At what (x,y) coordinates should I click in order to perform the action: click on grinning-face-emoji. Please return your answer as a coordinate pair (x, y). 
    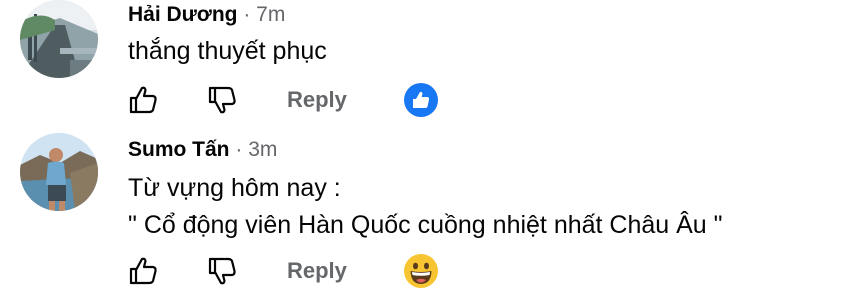
    Looking at the image, I should click on (421, 271).